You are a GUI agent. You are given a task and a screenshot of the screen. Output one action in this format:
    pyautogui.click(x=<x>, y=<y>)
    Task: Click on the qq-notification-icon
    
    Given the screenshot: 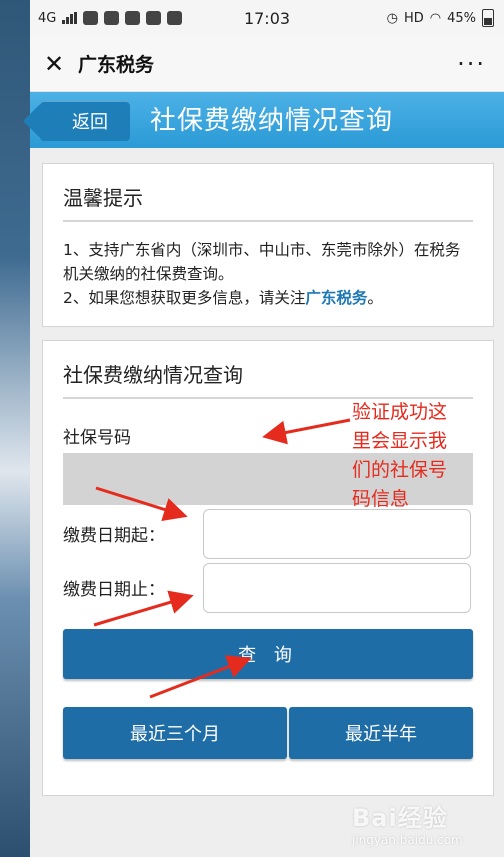 What is the action you would take?
    pyautogui.click(x=154, y=18)
    